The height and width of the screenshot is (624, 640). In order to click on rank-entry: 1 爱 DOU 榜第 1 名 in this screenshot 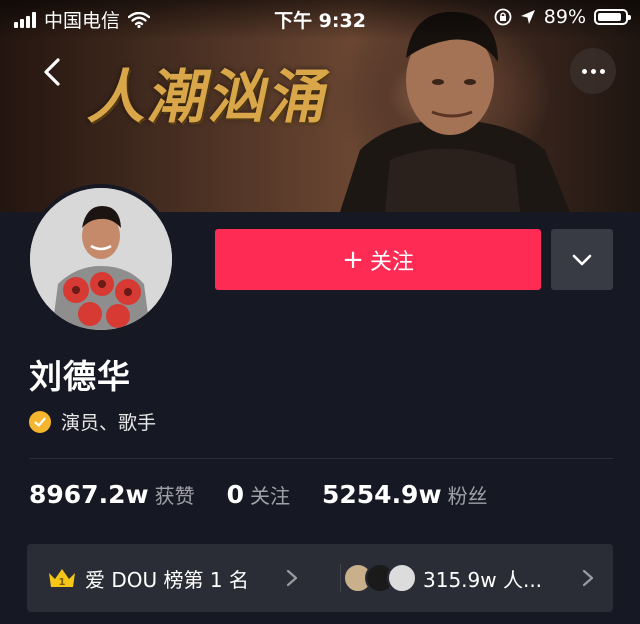, I will do `click(148, 578)`.